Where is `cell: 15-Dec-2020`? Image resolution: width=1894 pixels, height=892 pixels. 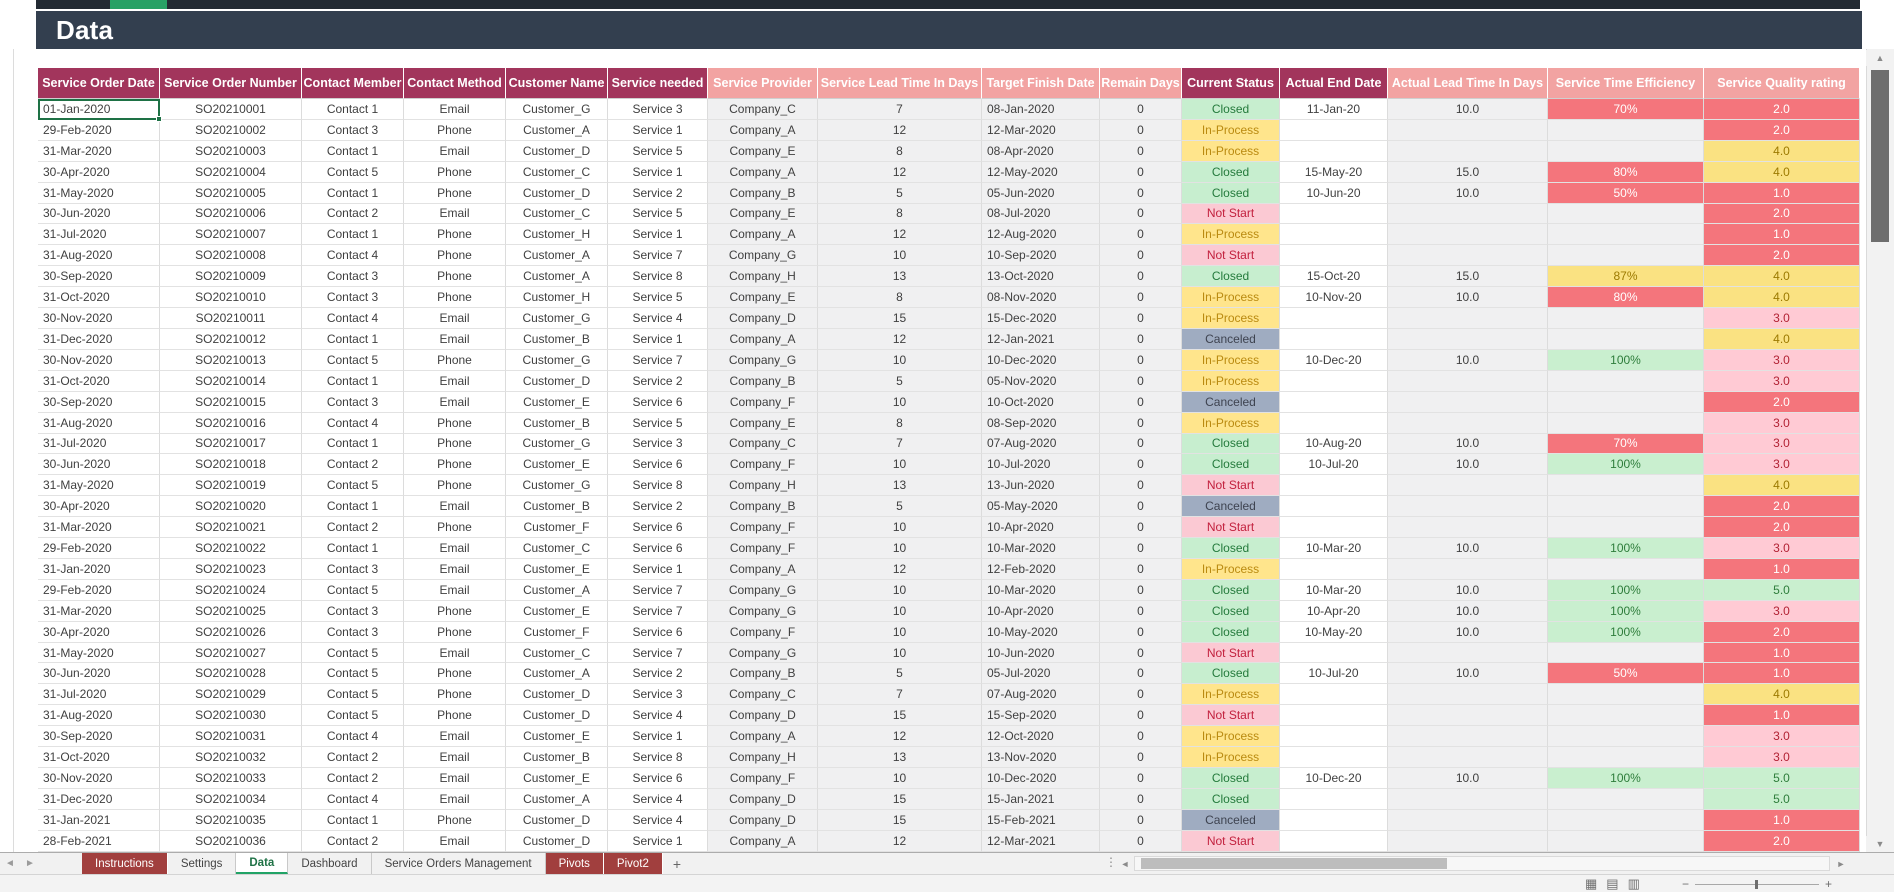
cell: 15-Dec-2020 is located at coordinates (1041, 318).